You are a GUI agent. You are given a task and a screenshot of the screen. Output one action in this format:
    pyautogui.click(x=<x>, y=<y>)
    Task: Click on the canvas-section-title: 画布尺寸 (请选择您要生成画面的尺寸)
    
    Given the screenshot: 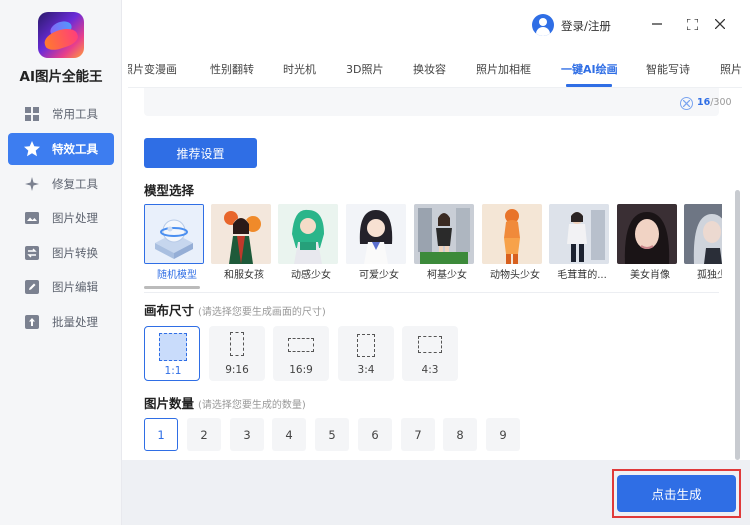 What is the action you would take?
    pyautogui.click(x=235, y=310)
    